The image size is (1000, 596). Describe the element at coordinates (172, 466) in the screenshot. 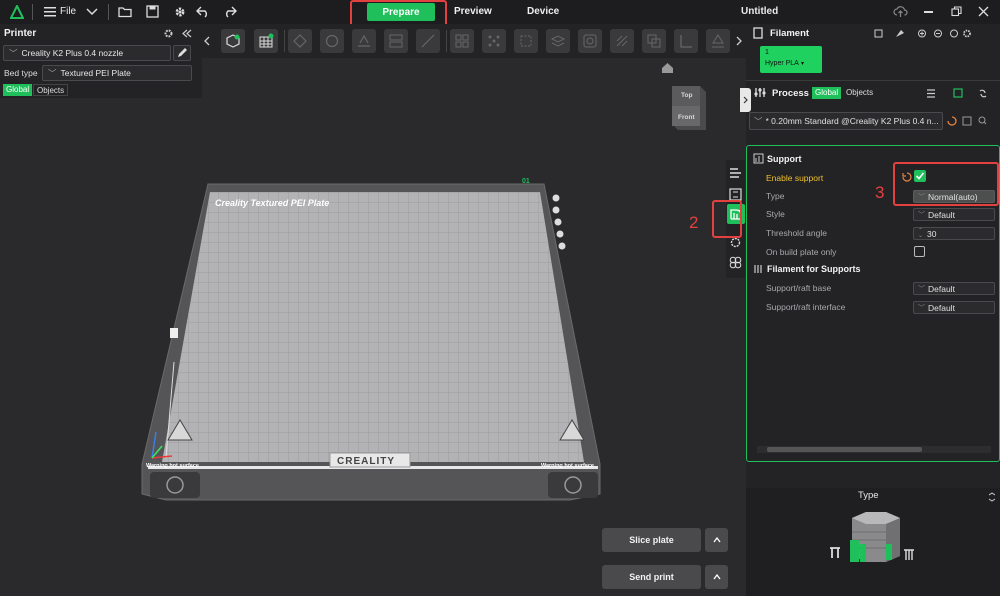

I see `warning-label-left: Warning hot surface` at that location.